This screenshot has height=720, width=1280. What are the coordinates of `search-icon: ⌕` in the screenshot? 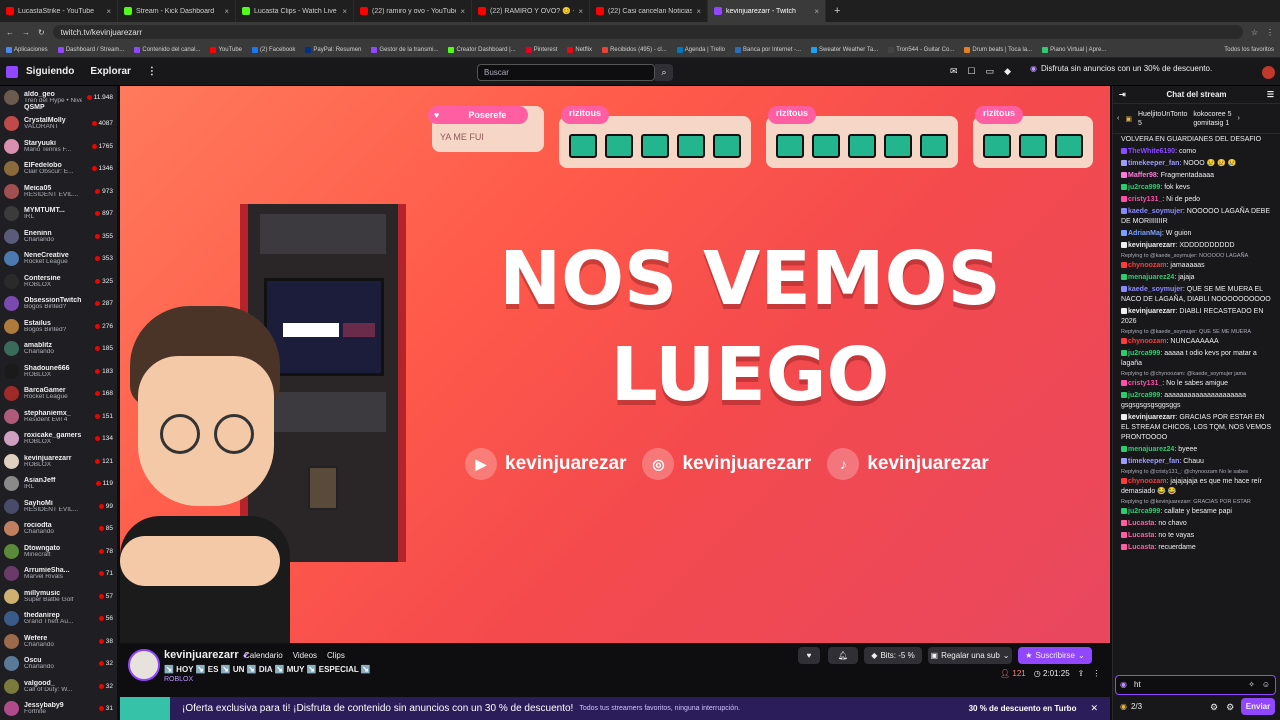 It's located at (664, 72).